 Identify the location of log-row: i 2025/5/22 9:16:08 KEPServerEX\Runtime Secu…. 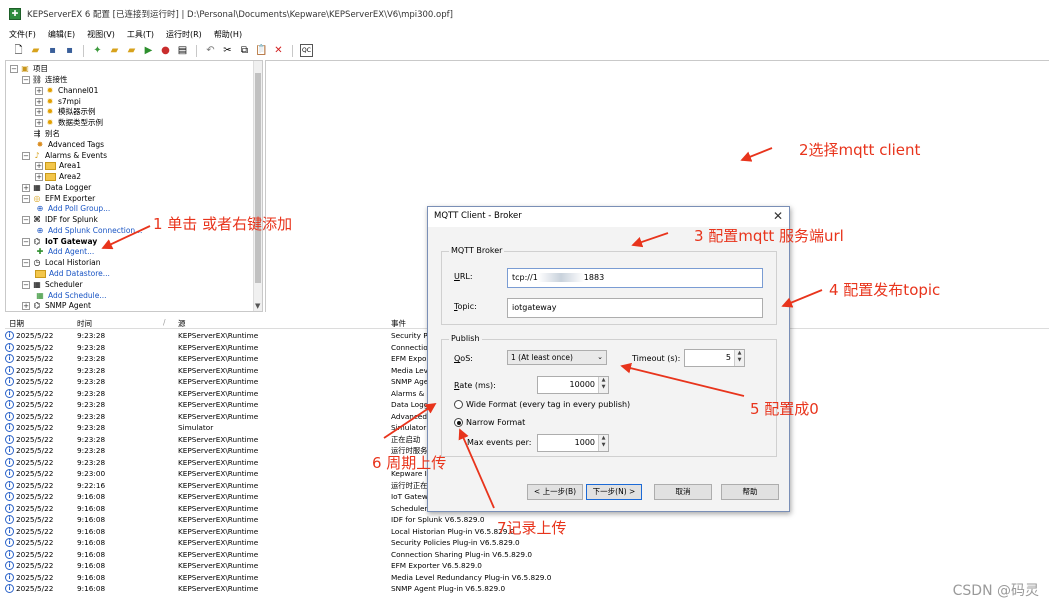
(527, 543).